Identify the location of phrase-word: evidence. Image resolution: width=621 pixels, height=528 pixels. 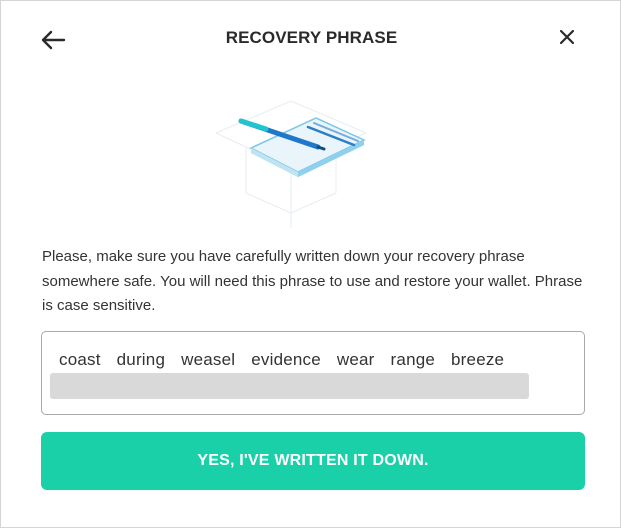
(286, 359).